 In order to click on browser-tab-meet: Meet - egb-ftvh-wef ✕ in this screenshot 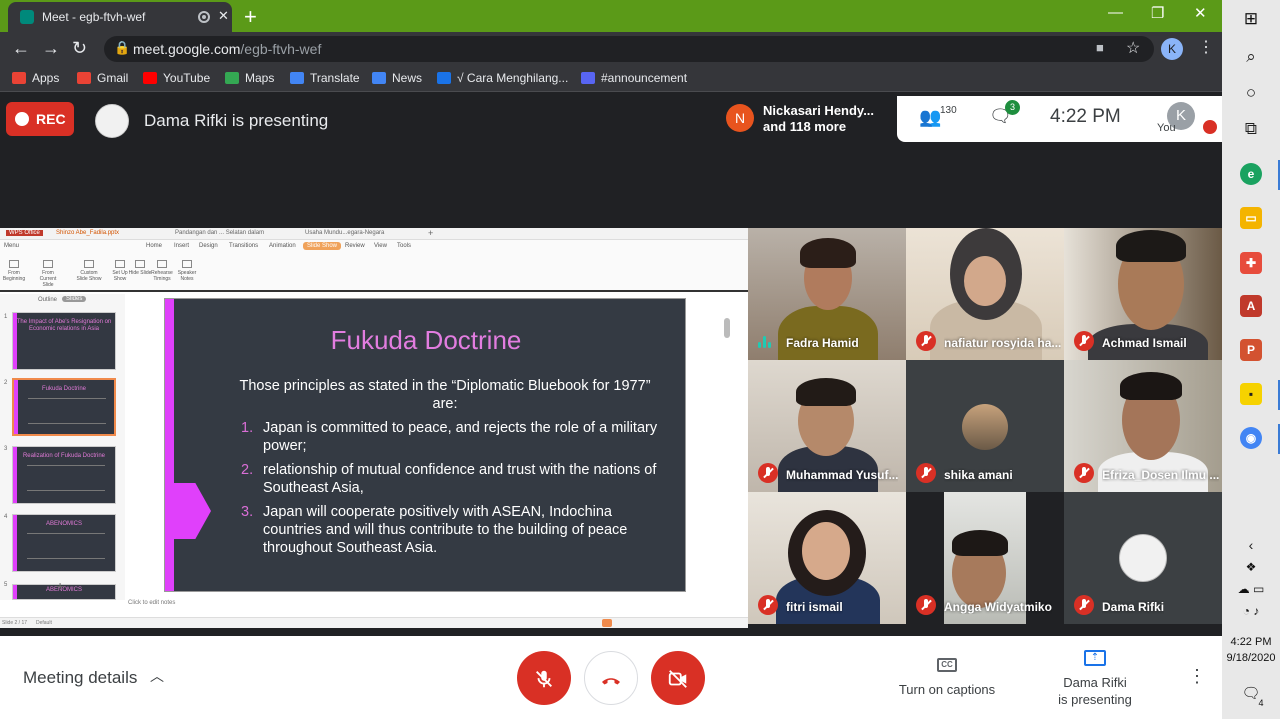, I will do `click(120, 17)`.